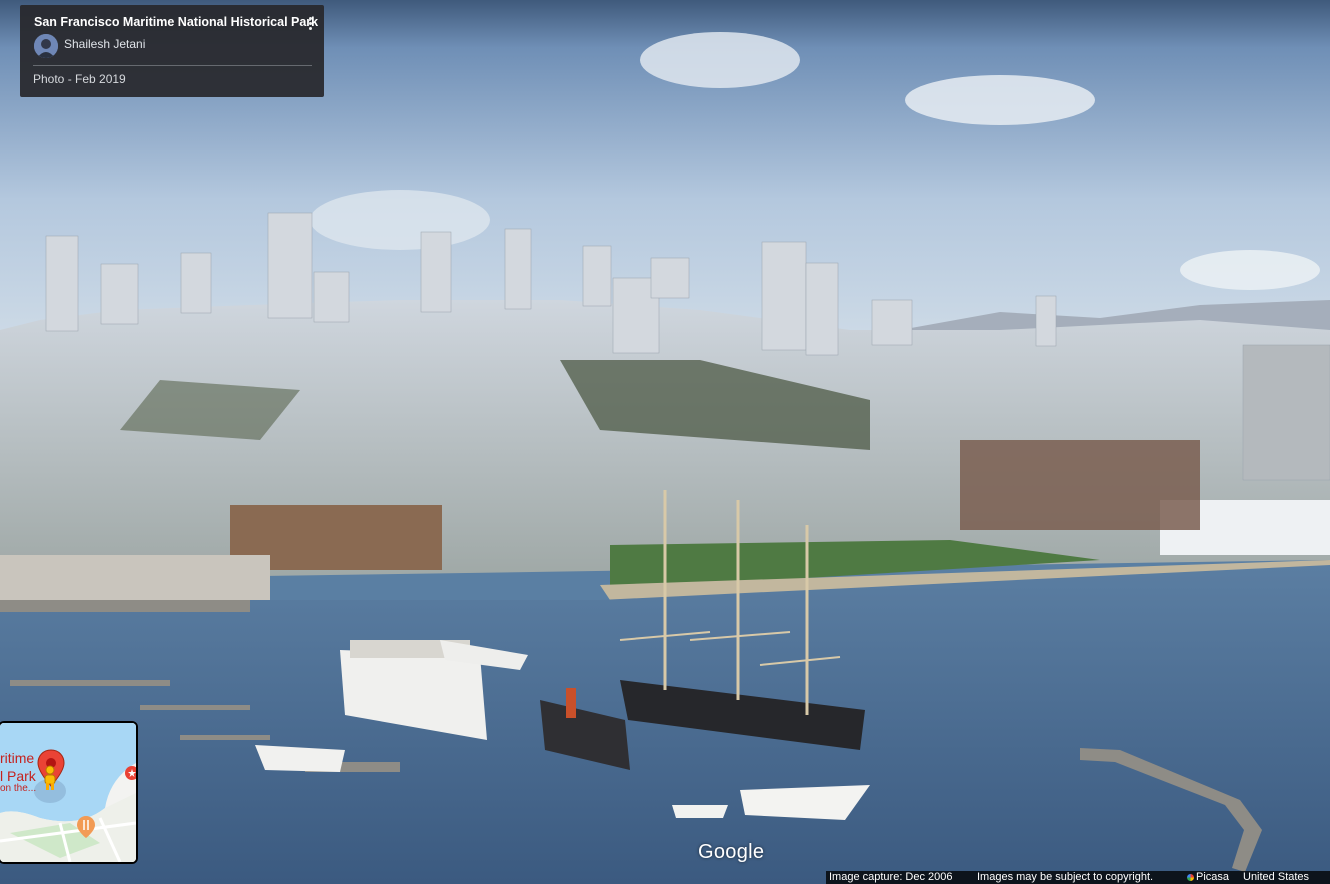  Describe the element at coordinates (1276, 877) in the screenshot. I see `country-label: United States` at that location.